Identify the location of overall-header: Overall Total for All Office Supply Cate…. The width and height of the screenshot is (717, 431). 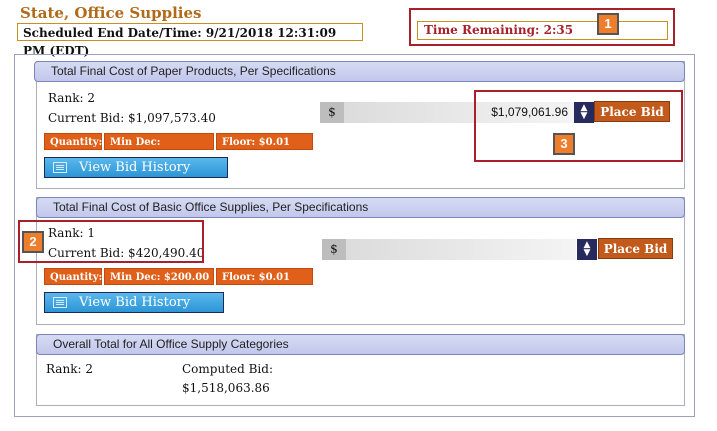
(360, 344).